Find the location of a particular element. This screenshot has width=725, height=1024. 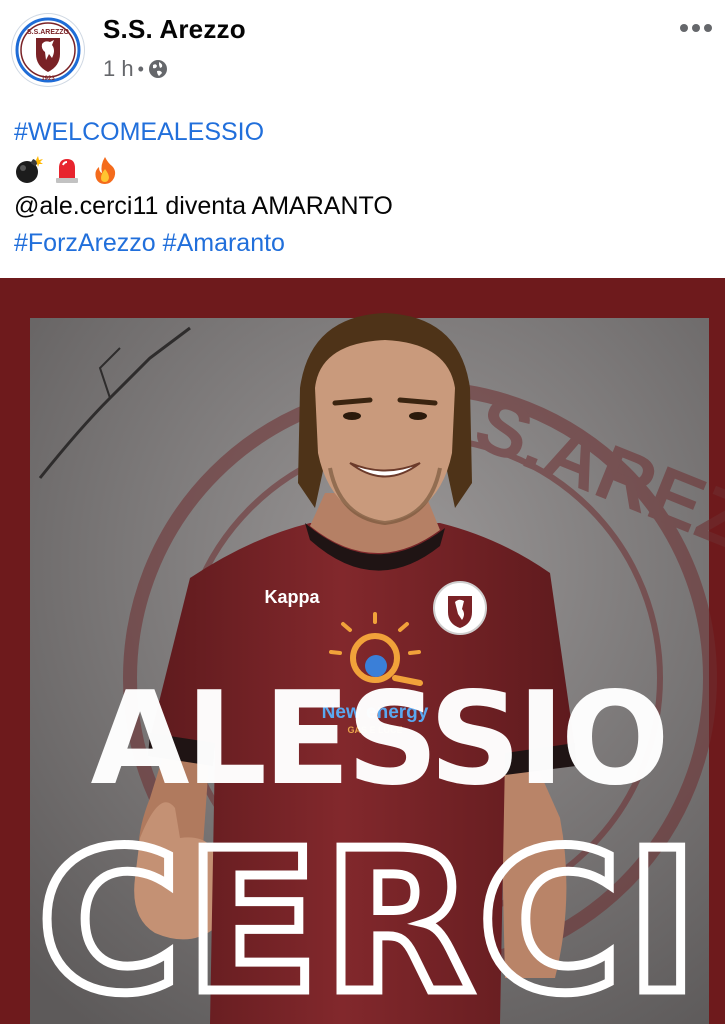

globe-icon is located at coordinates (157, 69).